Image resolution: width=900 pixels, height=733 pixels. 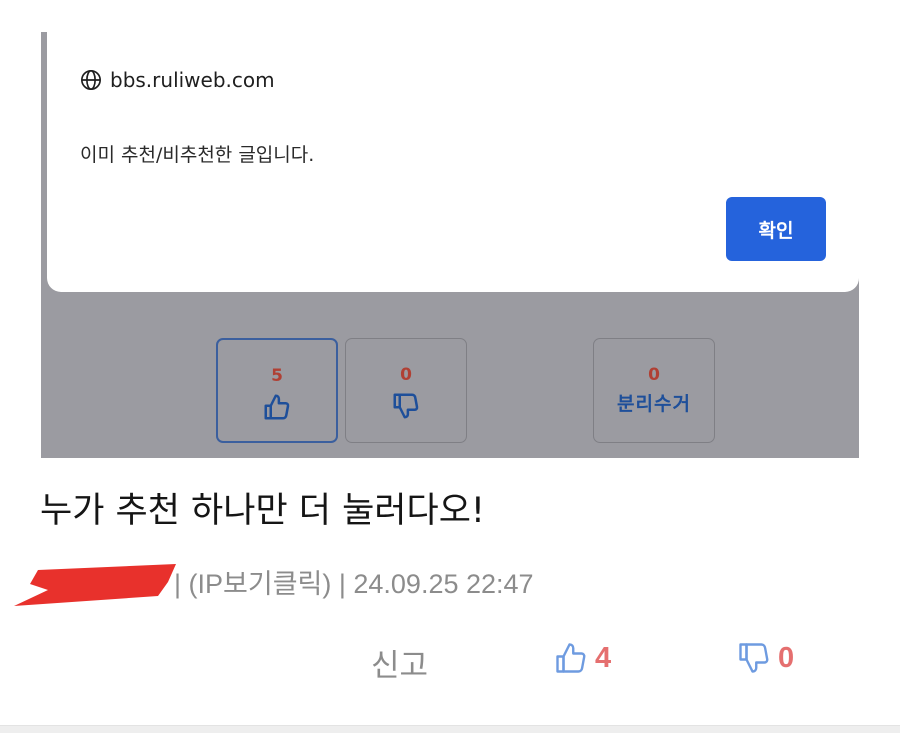 I want to click on downvote-button: 0, so click(x=406, y=390).